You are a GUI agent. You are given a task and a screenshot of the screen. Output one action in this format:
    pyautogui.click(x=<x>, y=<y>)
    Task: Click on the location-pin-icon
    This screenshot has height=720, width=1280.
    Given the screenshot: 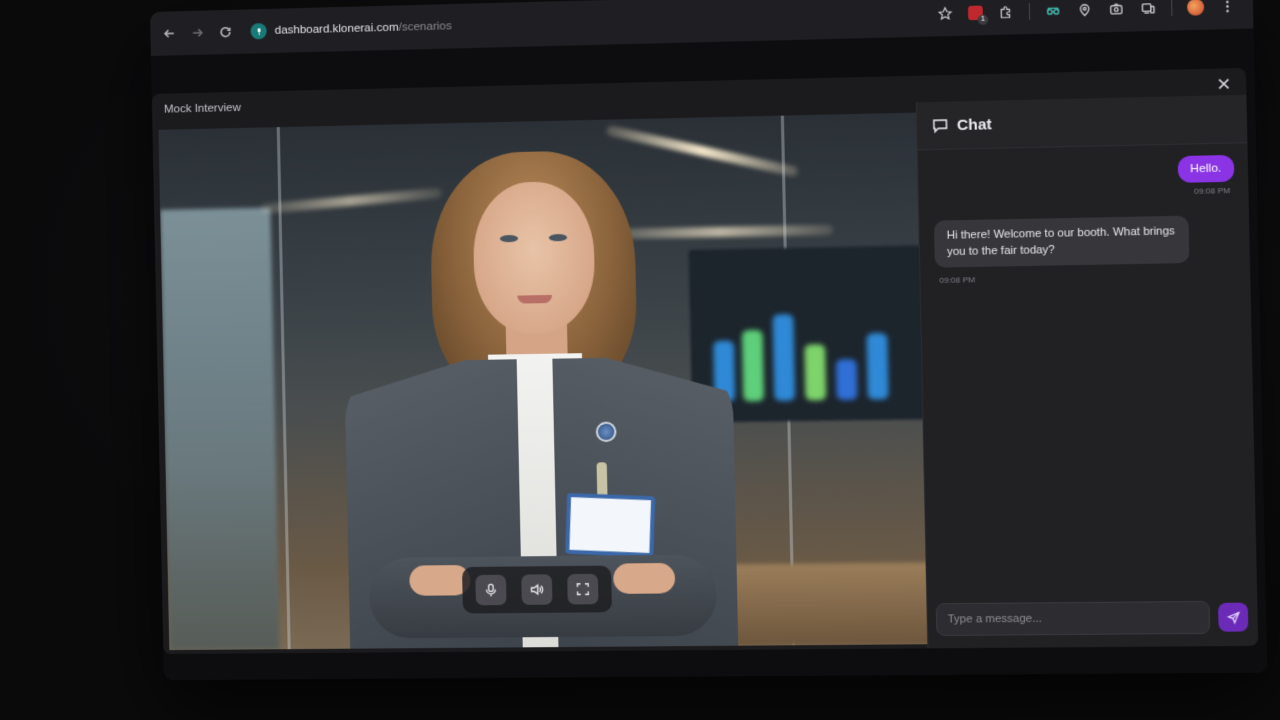 What is the action you would take?
    pyautogui.click(x=1084, y=10)
    